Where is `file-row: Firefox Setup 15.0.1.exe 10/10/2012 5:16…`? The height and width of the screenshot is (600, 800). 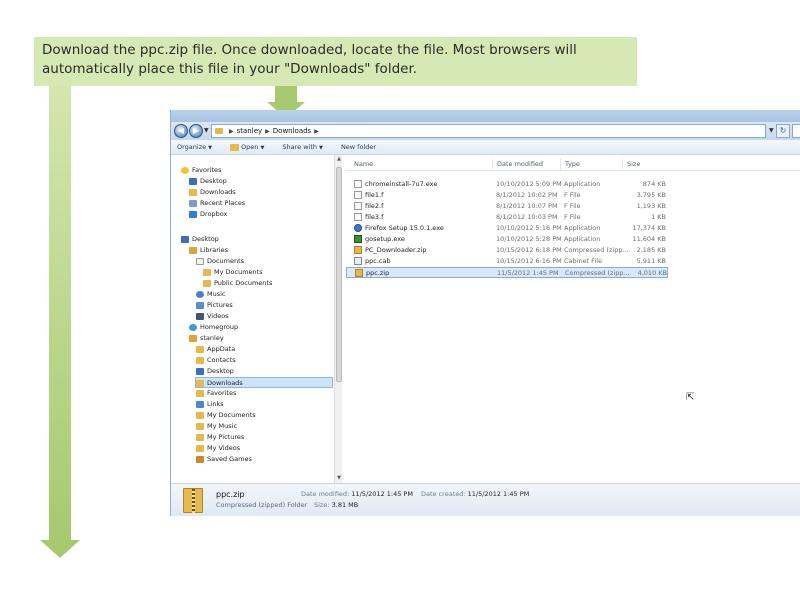
file-row: Firefox Setup 15.0.1.exe 10/10/2012 5:16… is located at coordinates (507, 228).